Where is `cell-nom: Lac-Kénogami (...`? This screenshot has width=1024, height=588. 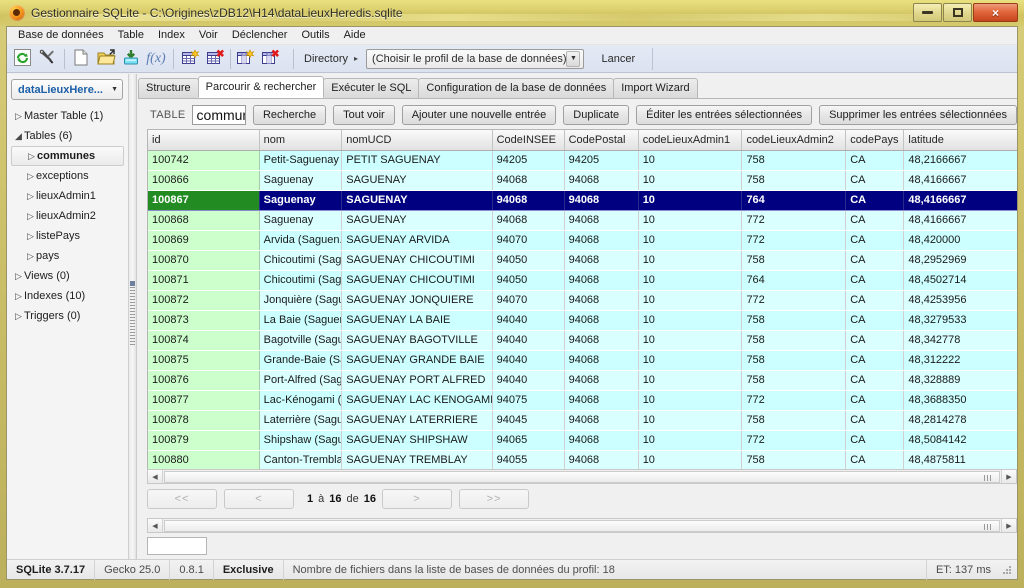
cell-nom: Lac-Kénogami (... is located at coordinates (301, 400).